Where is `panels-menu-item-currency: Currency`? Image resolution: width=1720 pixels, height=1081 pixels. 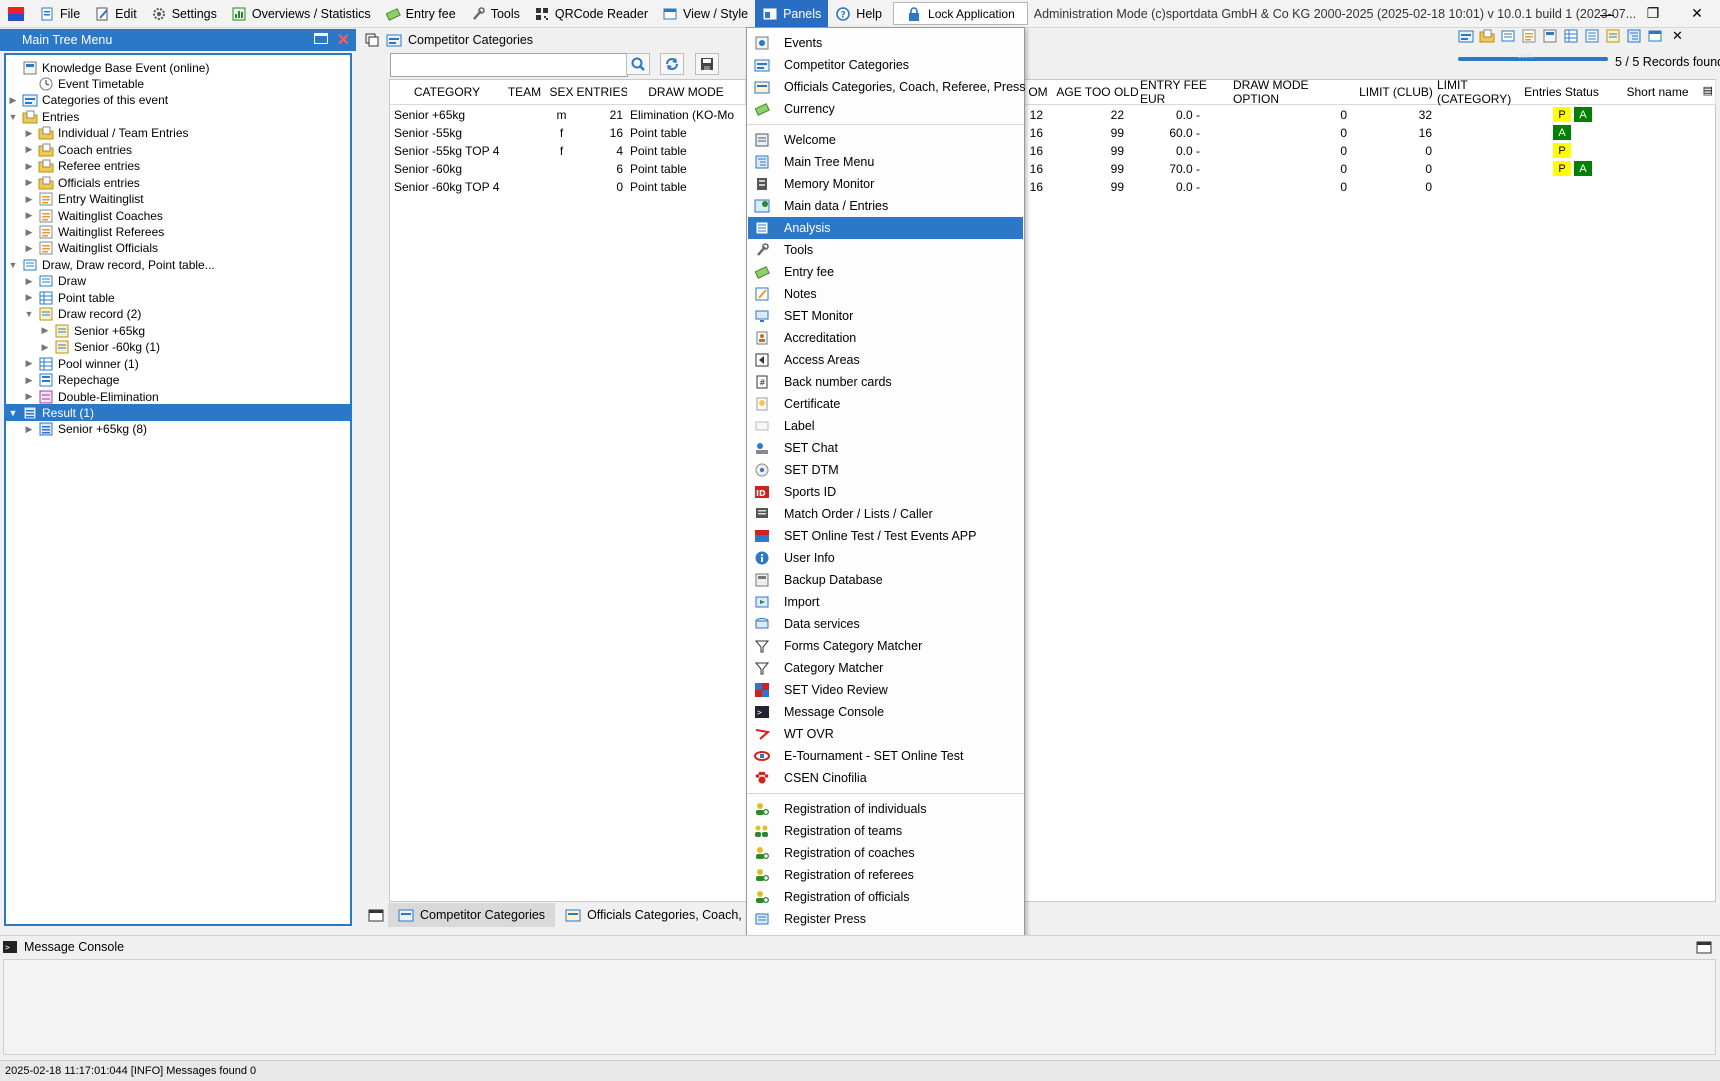
panels-menu-item-currency: Currency is located at coordinates (885, 109).